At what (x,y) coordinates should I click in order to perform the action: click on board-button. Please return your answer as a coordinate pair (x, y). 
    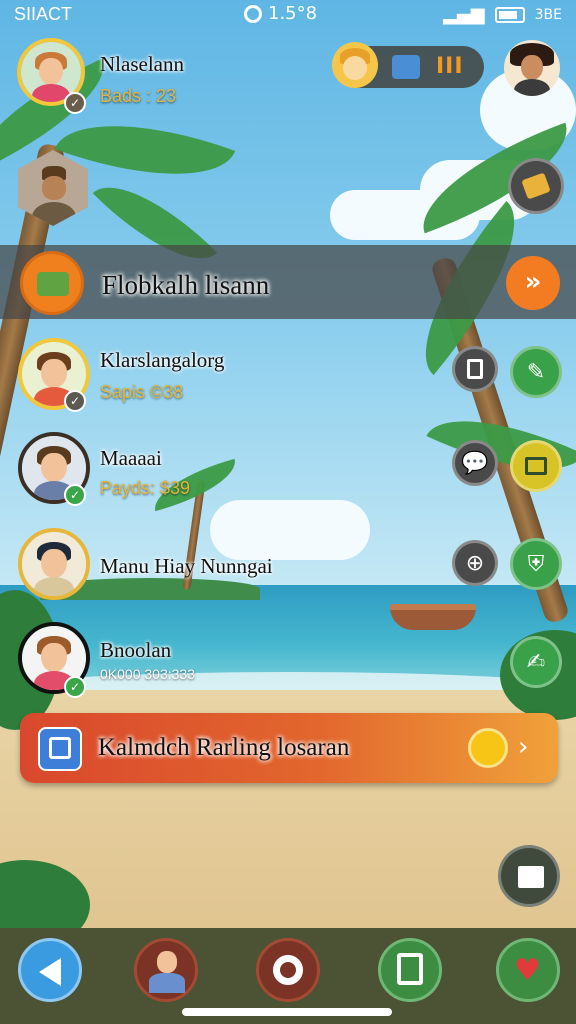
    Looking at the image, I should click on (536, 466).